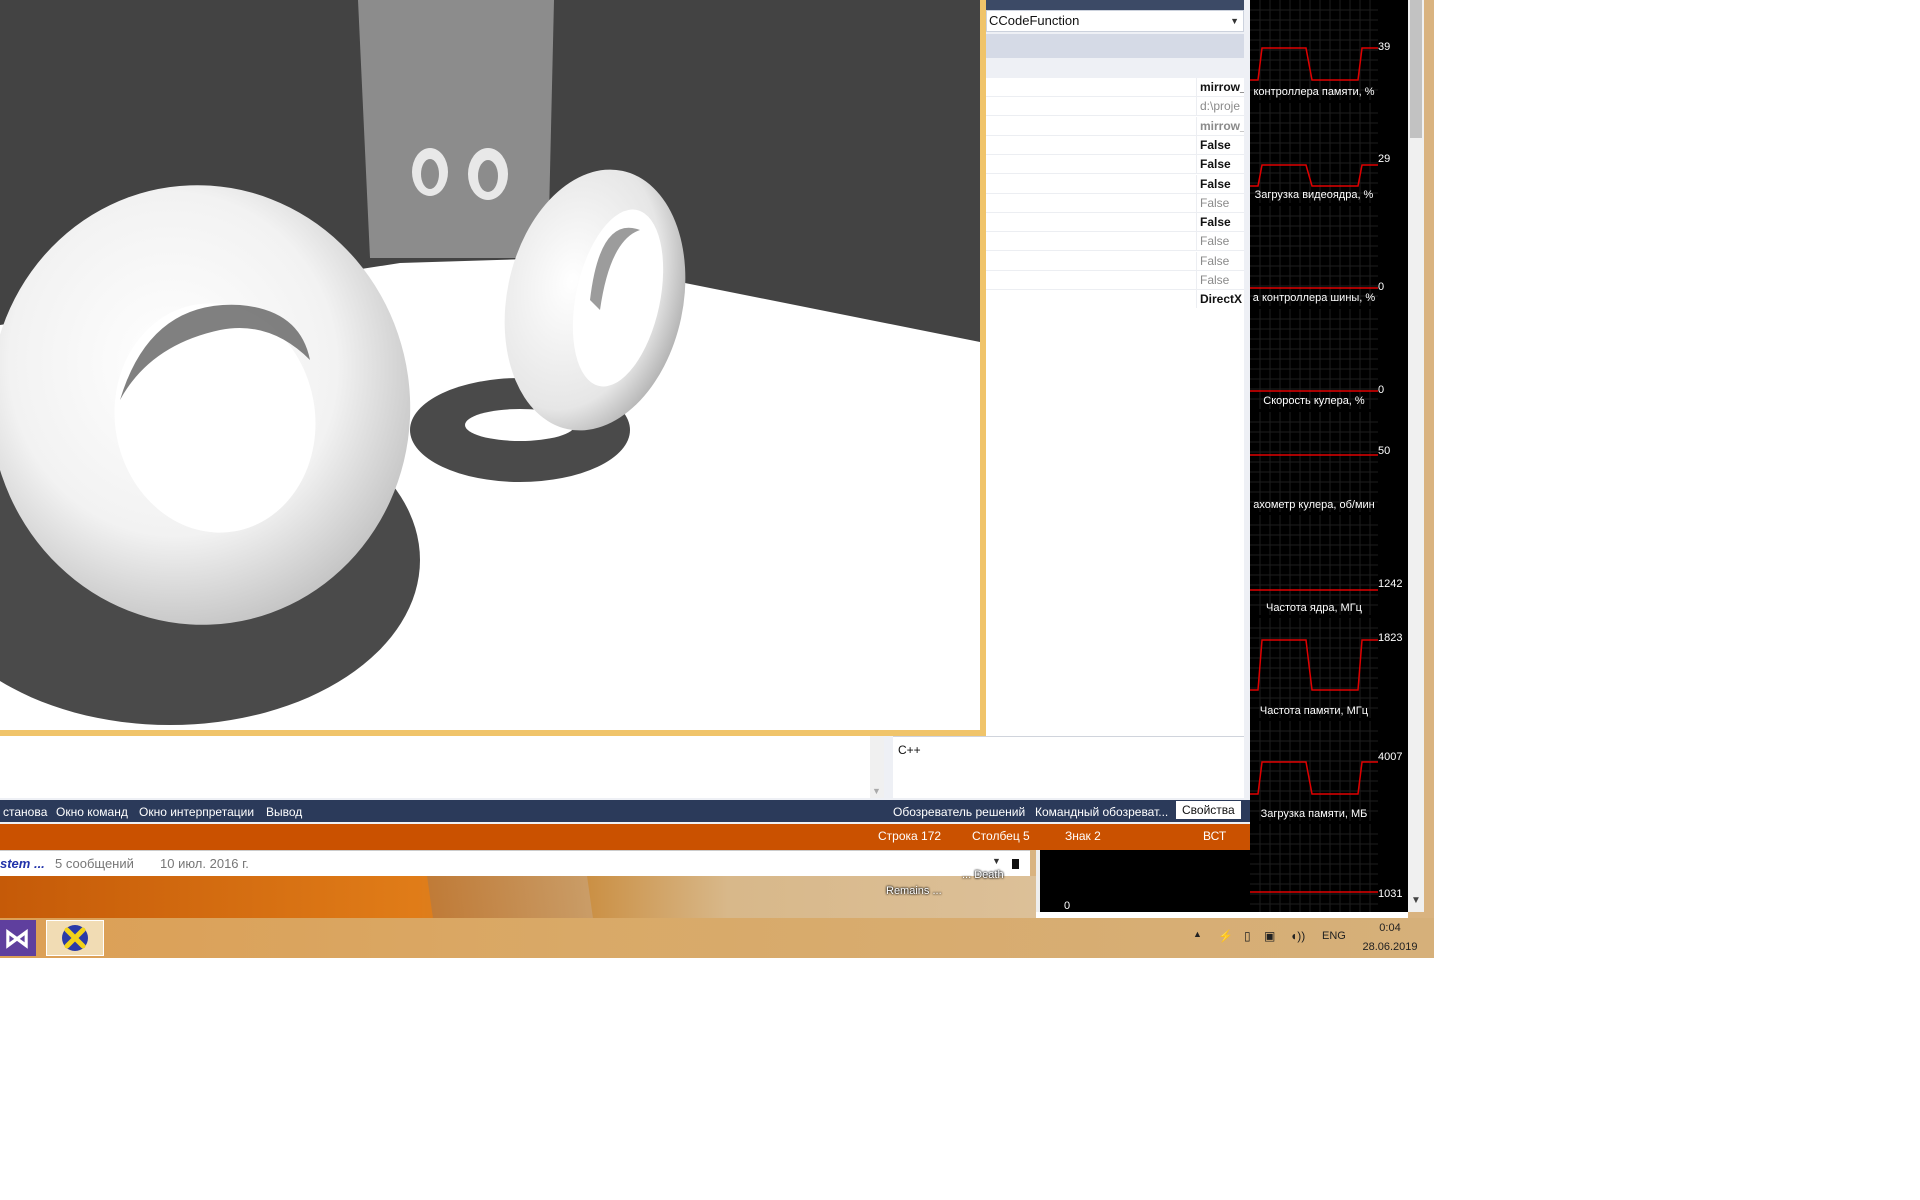  I want to click on tab-properties: Свойства, so click(1208, 810).